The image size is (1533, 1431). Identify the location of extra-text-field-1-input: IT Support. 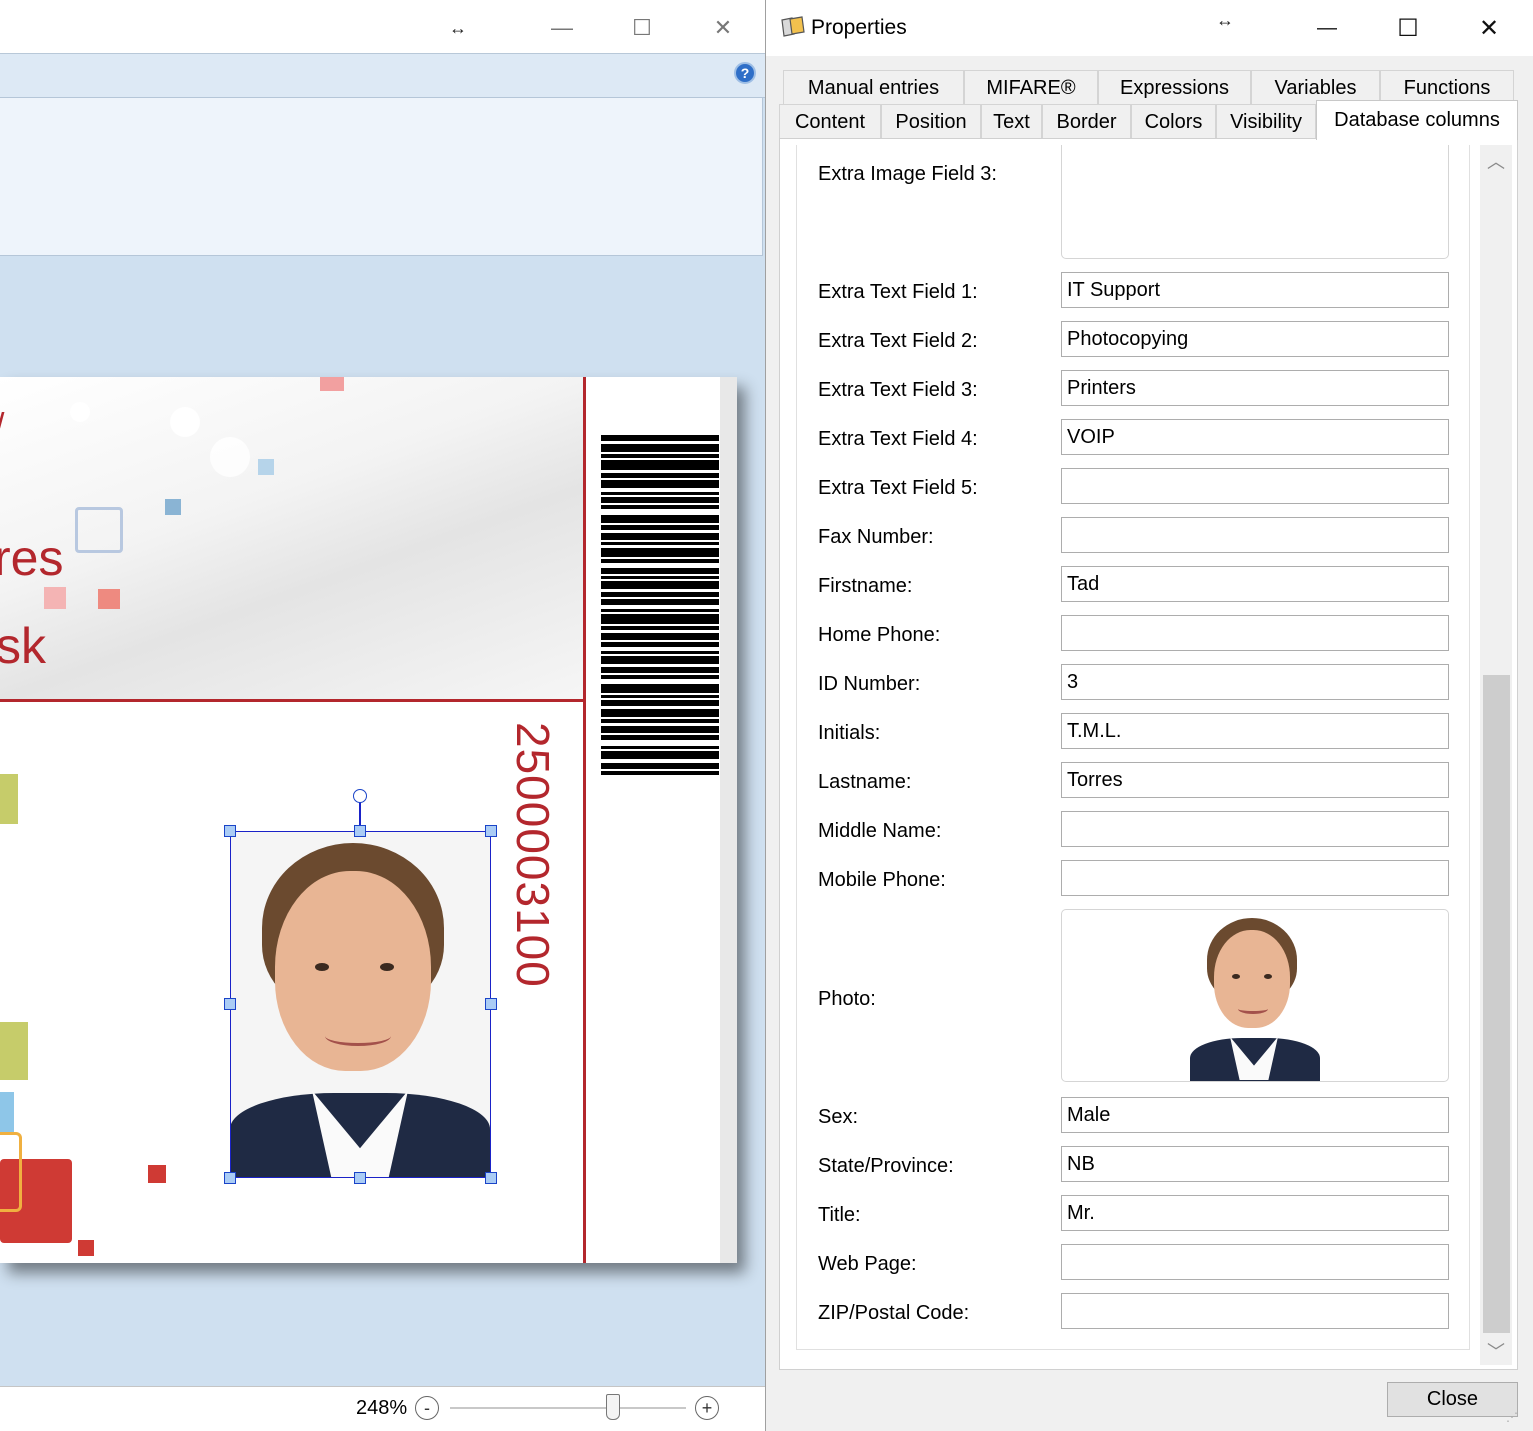
(1255, 290).